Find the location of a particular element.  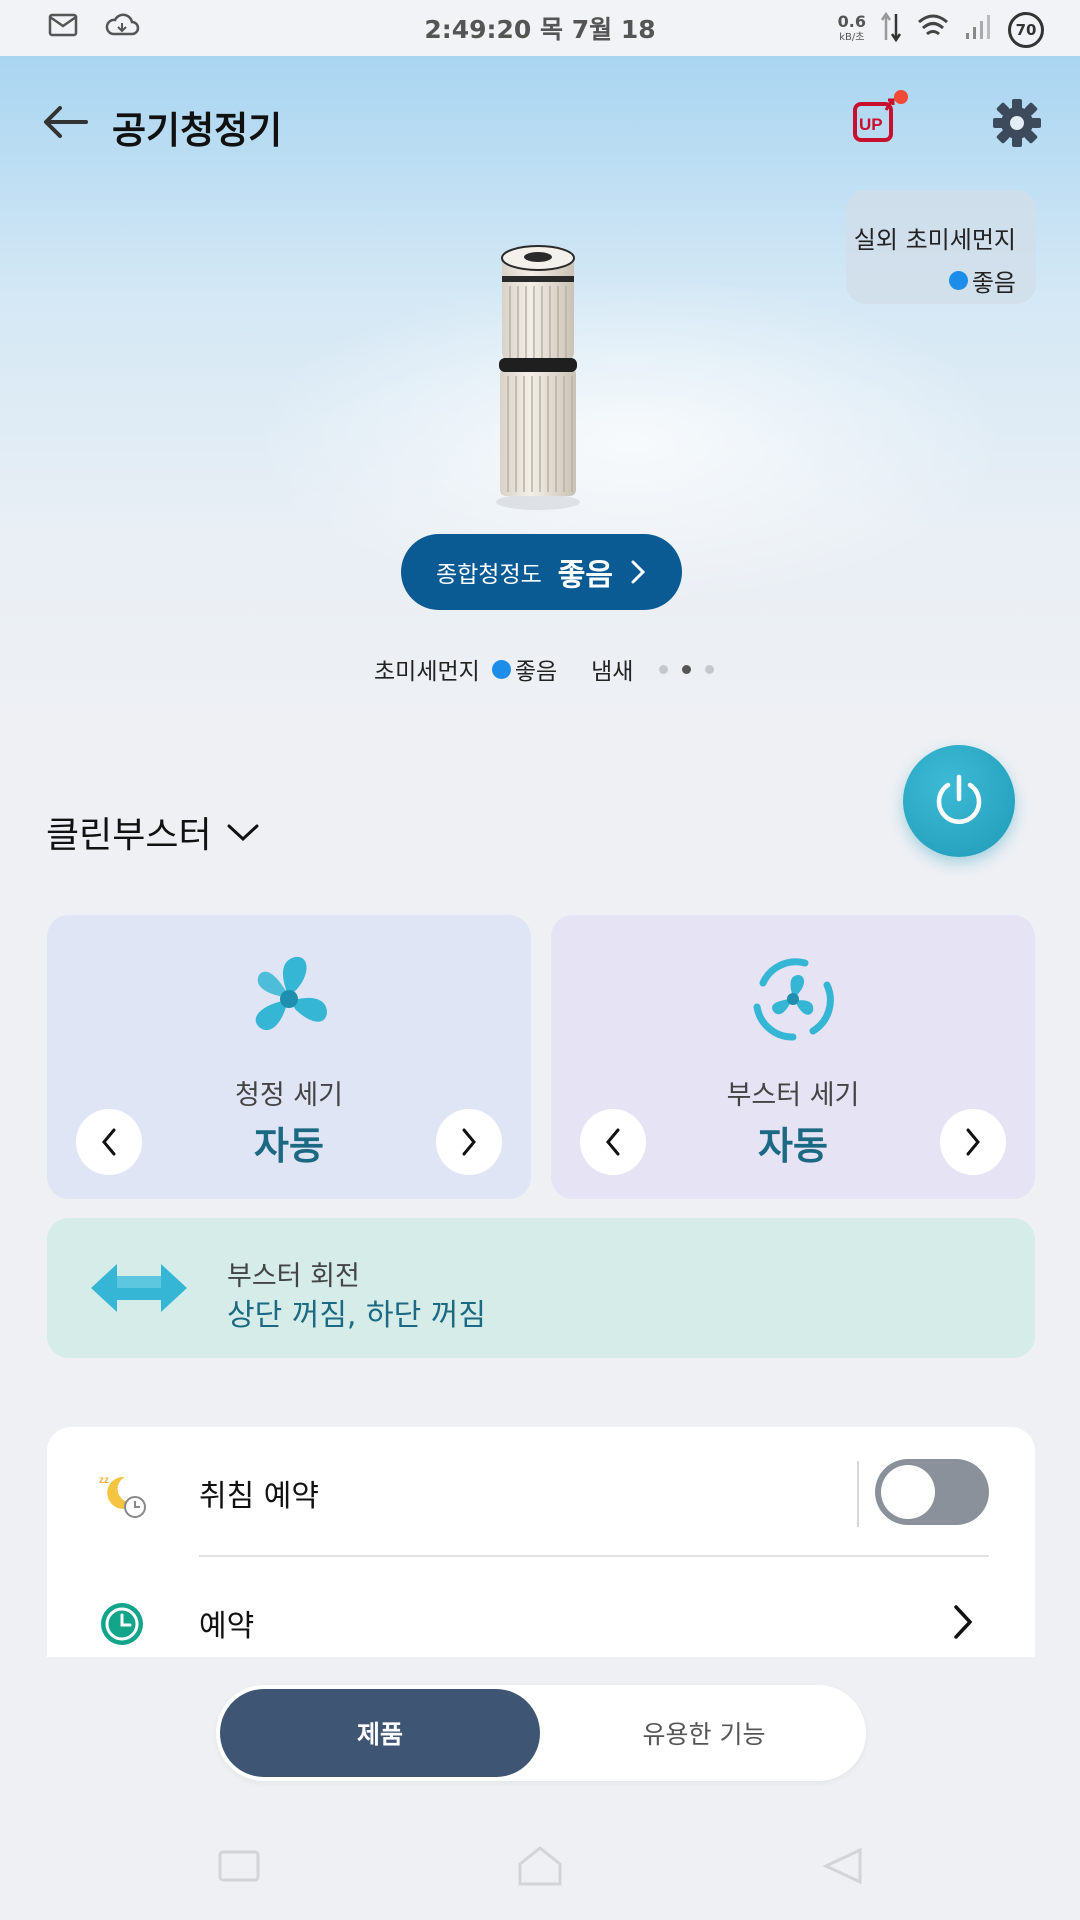

reservation-label: 예약 is located at coordinates (227, 1626).